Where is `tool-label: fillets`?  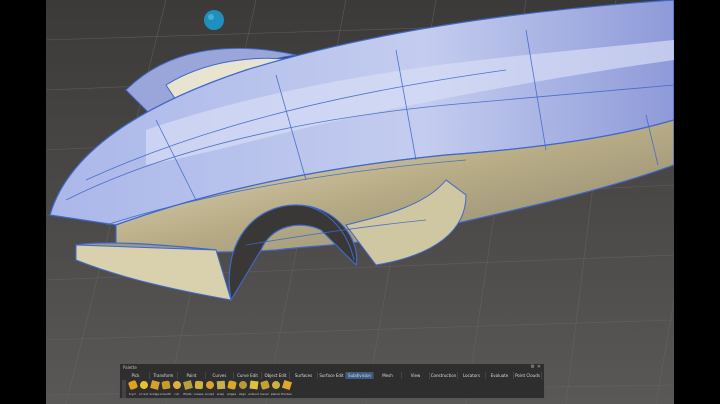 tool-label: fillets is located at coordinates (187, 394).